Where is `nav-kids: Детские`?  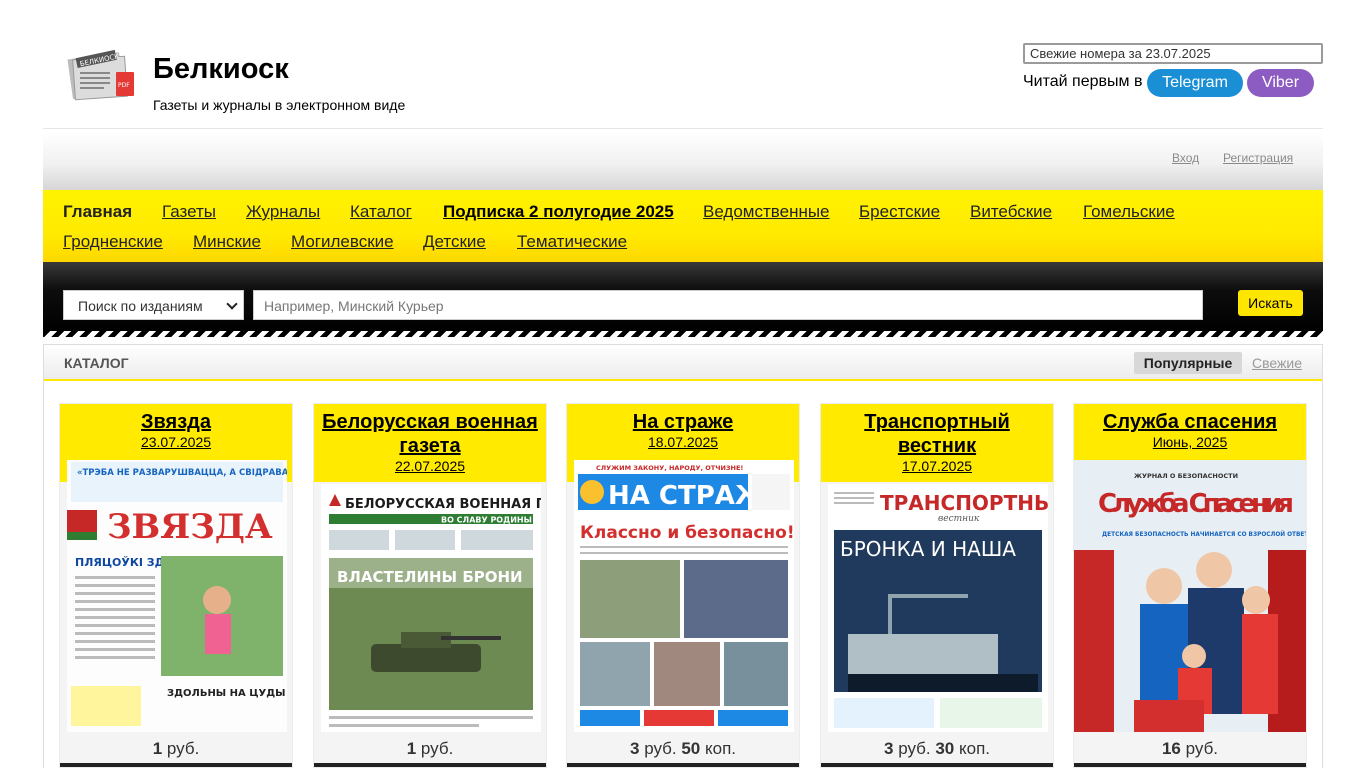
nav-kids: Детские is located at coordinates (454, 242).